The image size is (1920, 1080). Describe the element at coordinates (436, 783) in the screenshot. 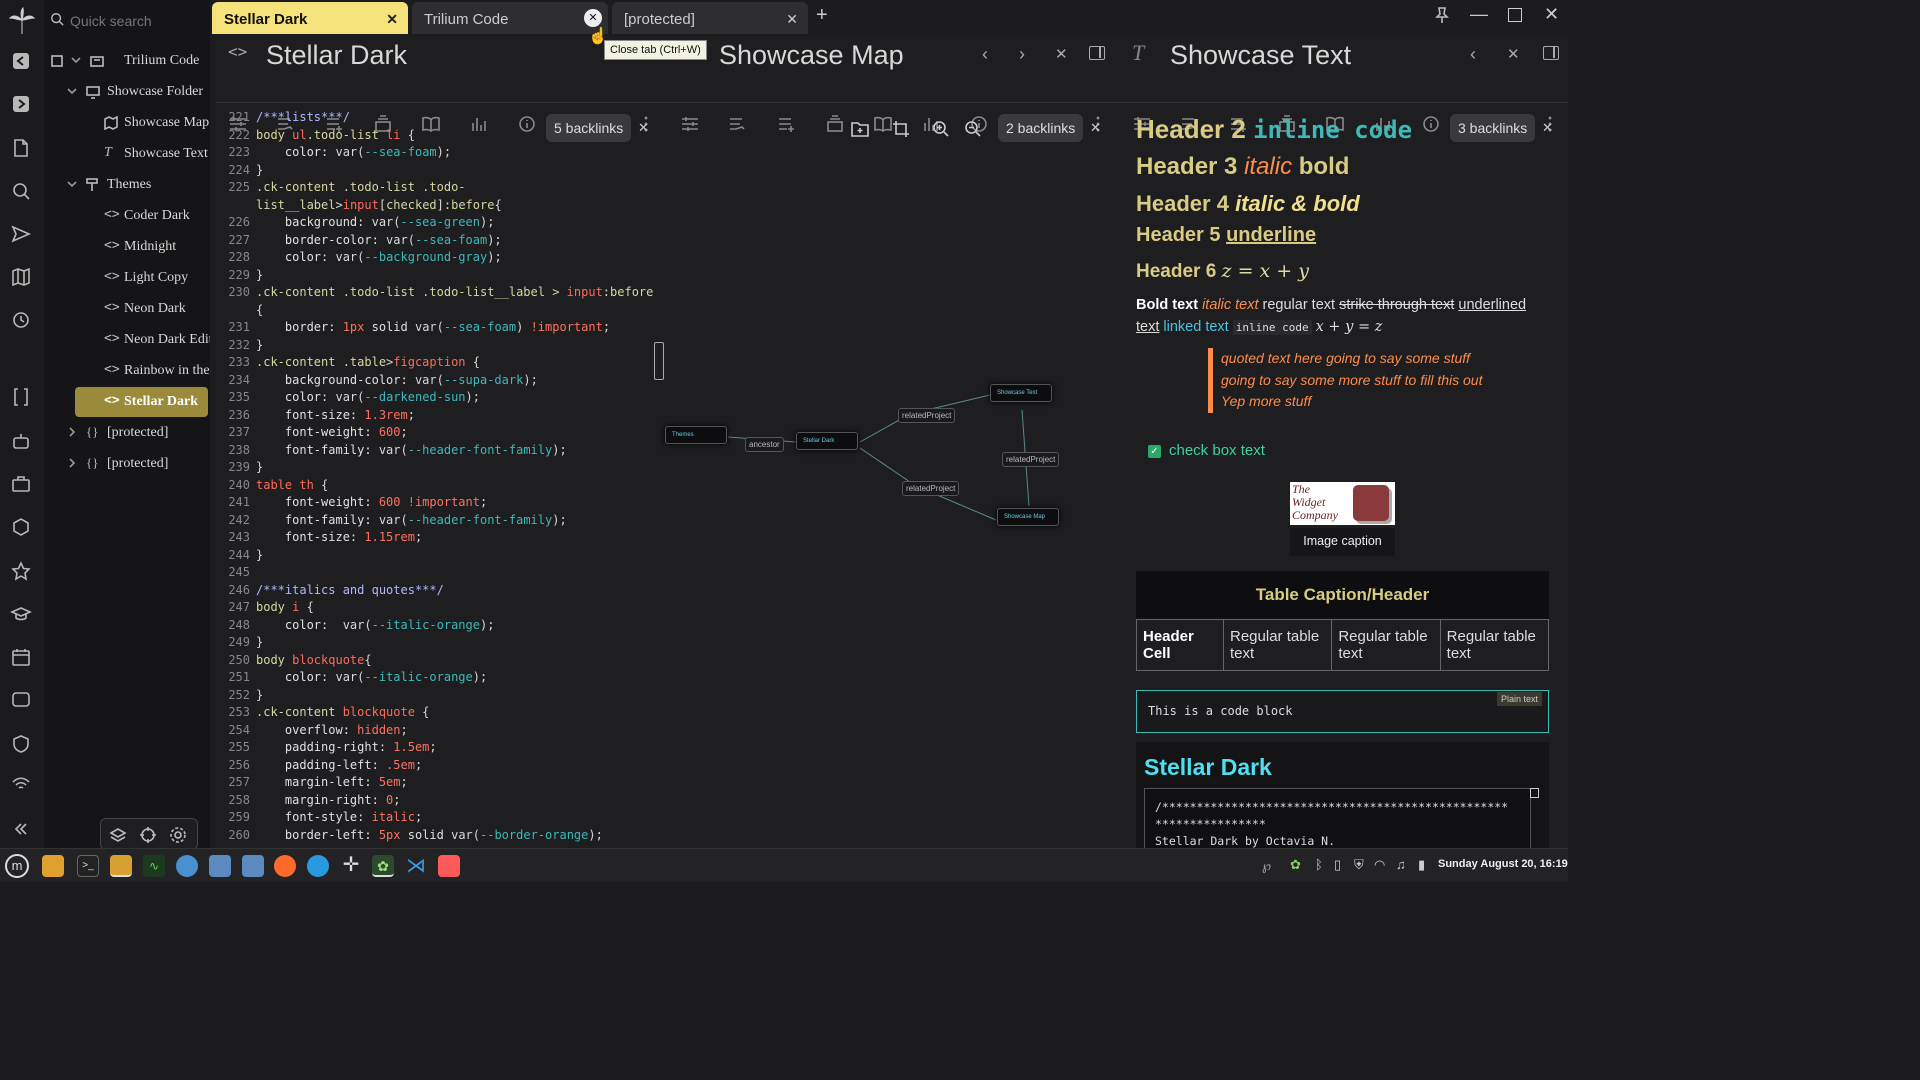

I see `code-line: 257 margin-left: 5em;` at that location.